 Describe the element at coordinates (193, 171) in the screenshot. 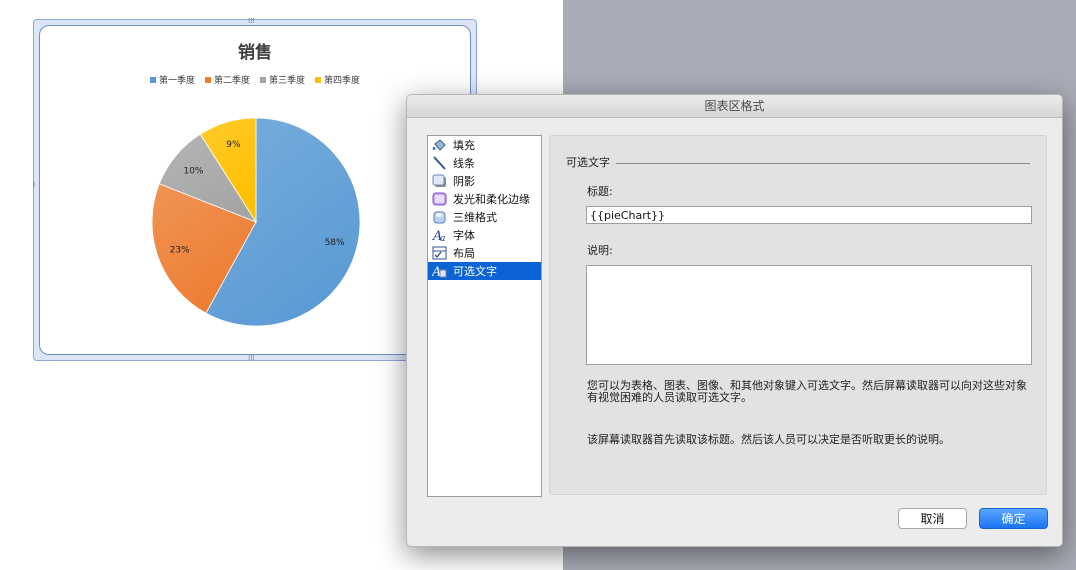

I see `data-label: 10%` at that location.